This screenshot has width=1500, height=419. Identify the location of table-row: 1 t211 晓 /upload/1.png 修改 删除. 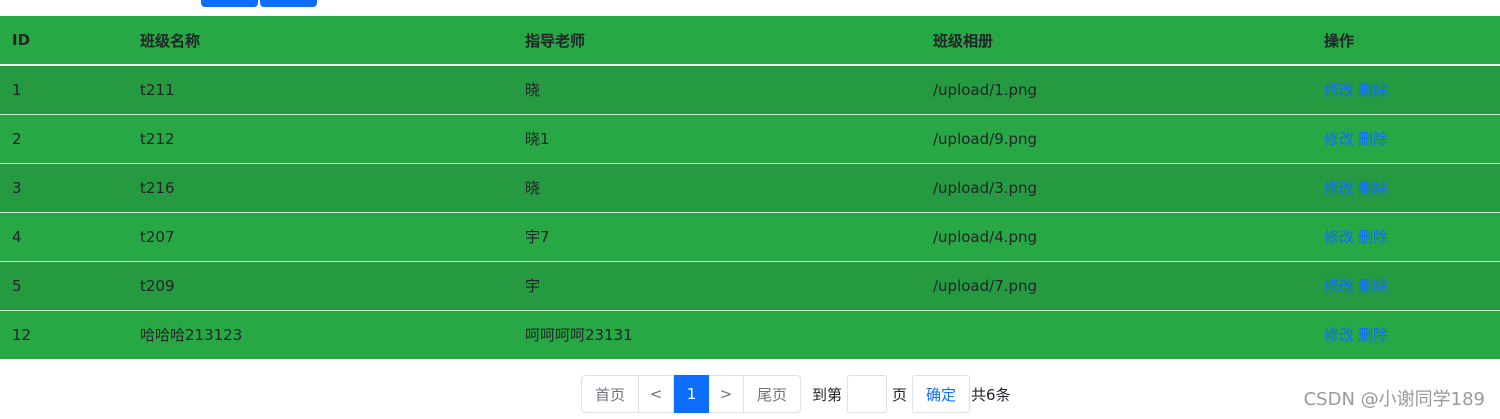
(750, 89).